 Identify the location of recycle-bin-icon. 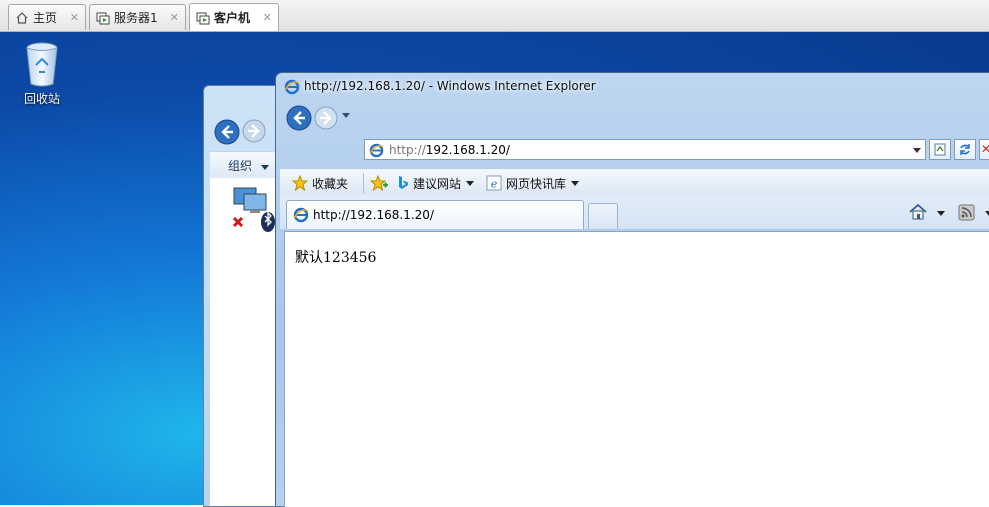
(42, 64).